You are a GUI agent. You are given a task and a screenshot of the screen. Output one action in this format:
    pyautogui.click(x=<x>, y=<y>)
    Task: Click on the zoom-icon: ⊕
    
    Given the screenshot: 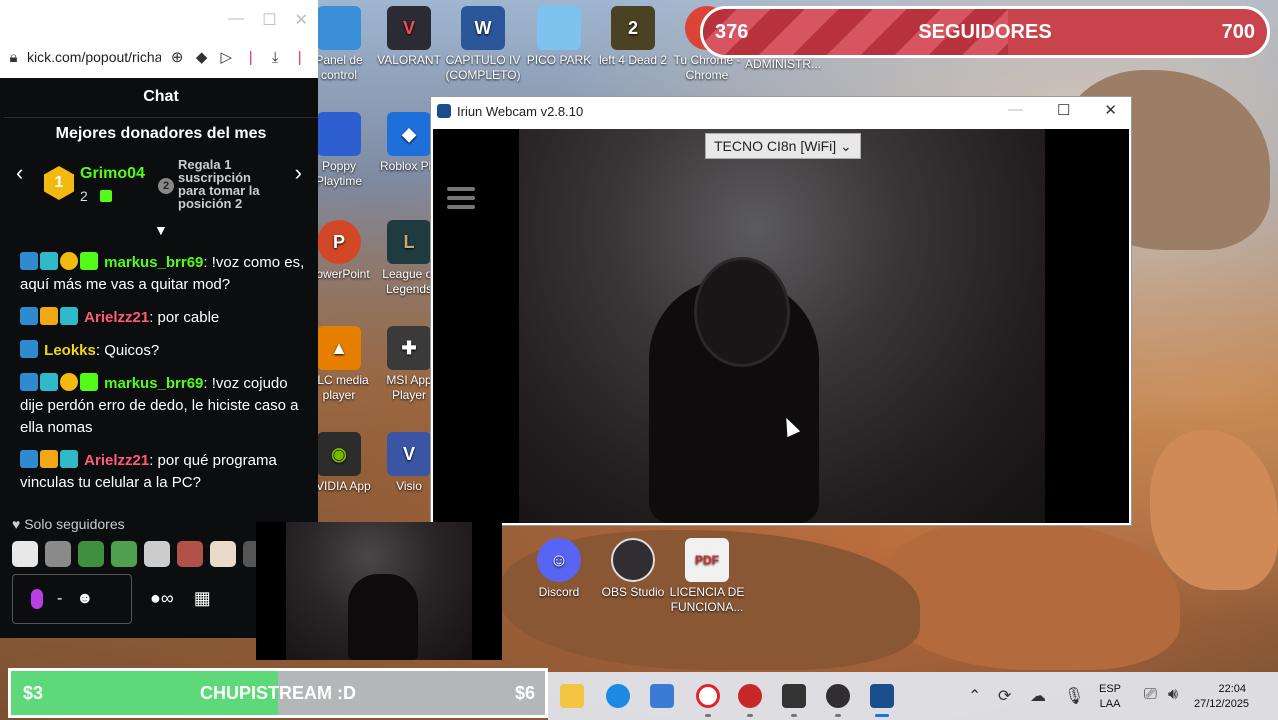 What is the action you would take?
    pyautogui.click(x=177, y=57)
    